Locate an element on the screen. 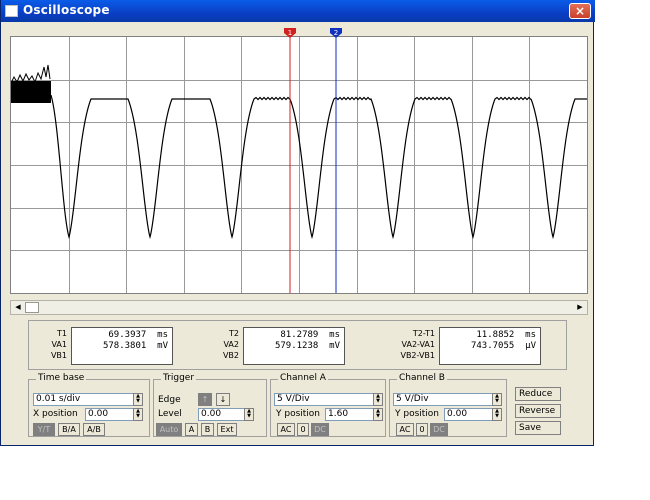 The image size is (650, 500). level-label: Level is located at coordinates (170, 414).